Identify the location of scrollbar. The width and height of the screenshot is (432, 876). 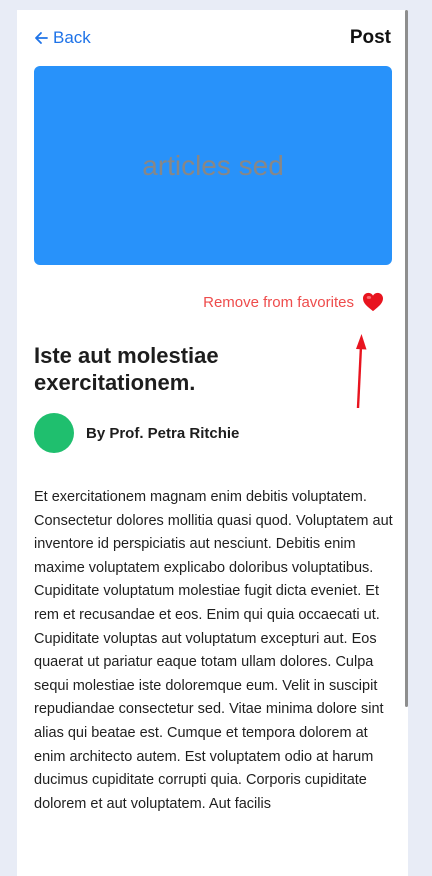
(406, 358).